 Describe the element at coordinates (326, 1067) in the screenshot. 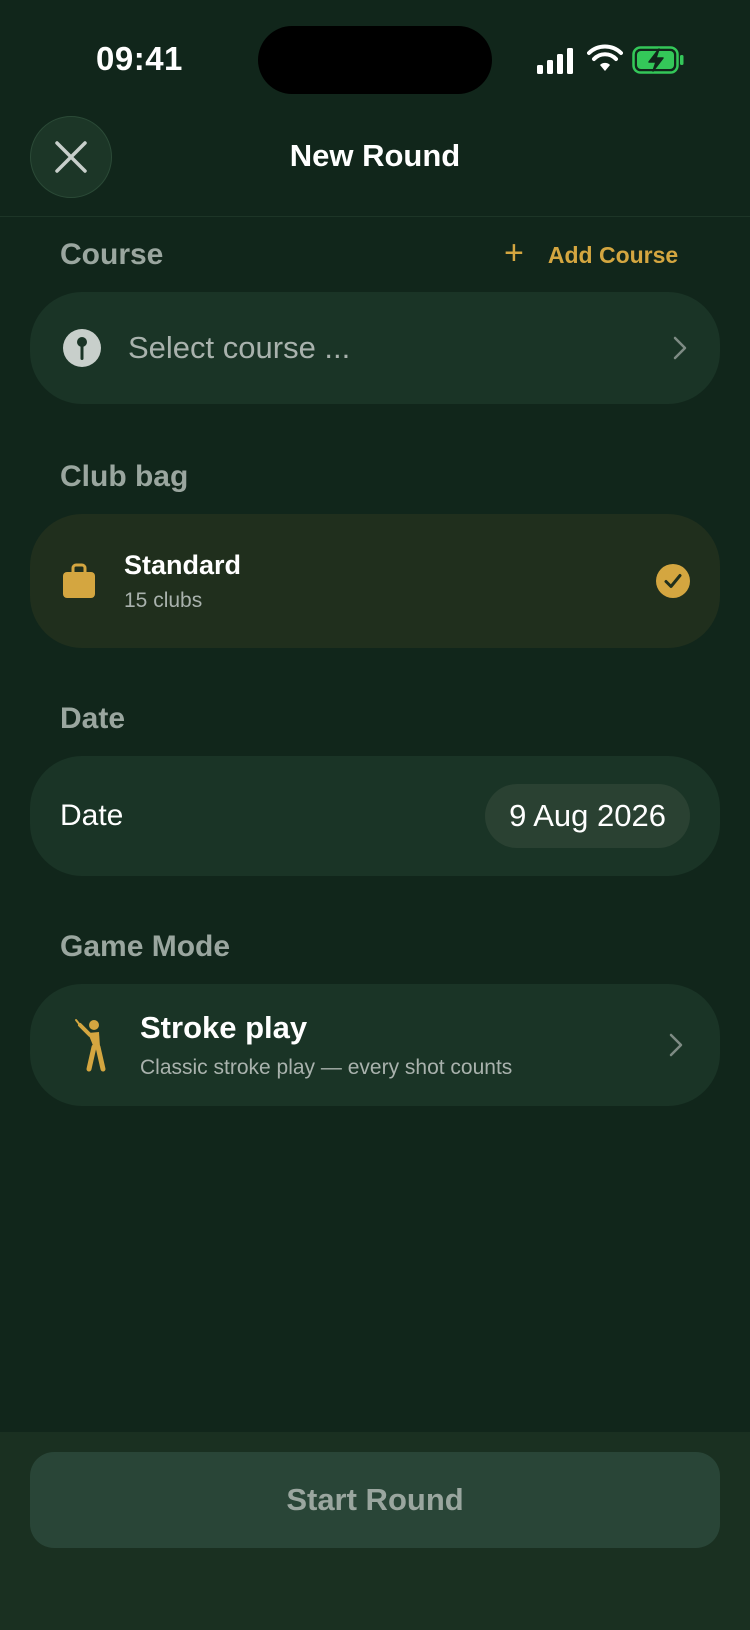

I see `game-mode-description: Classic stroke play — every shot counts` at that location.